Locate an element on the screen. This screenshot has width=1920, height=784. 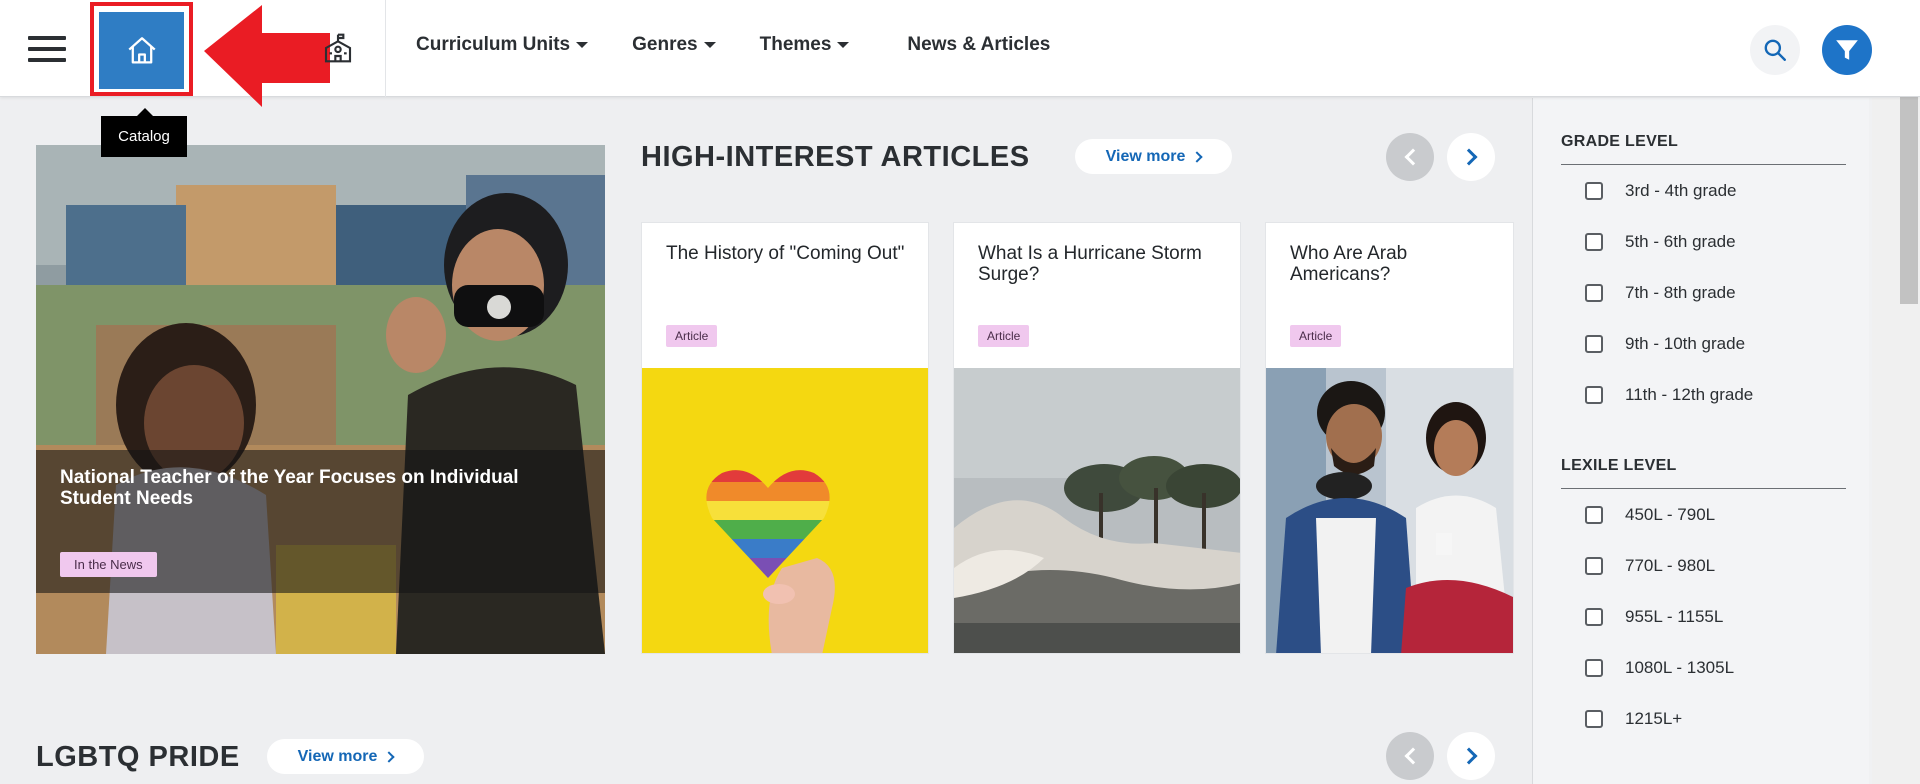
lexile-option: 450L - 790L is located at coordinates (1650, 515).